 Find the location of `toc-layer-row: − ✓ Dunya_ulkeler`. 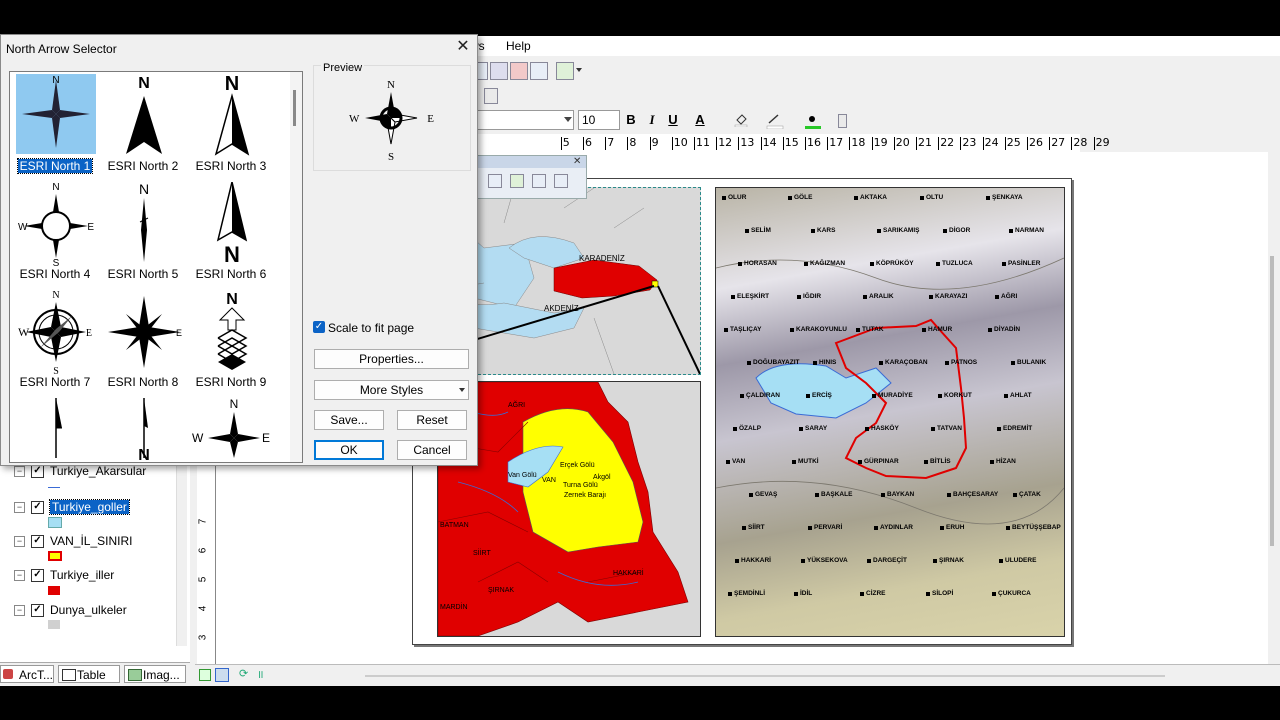

toc-layer-row: − ✓ Dunya_ulkeler is located at coordinates (70, 610).